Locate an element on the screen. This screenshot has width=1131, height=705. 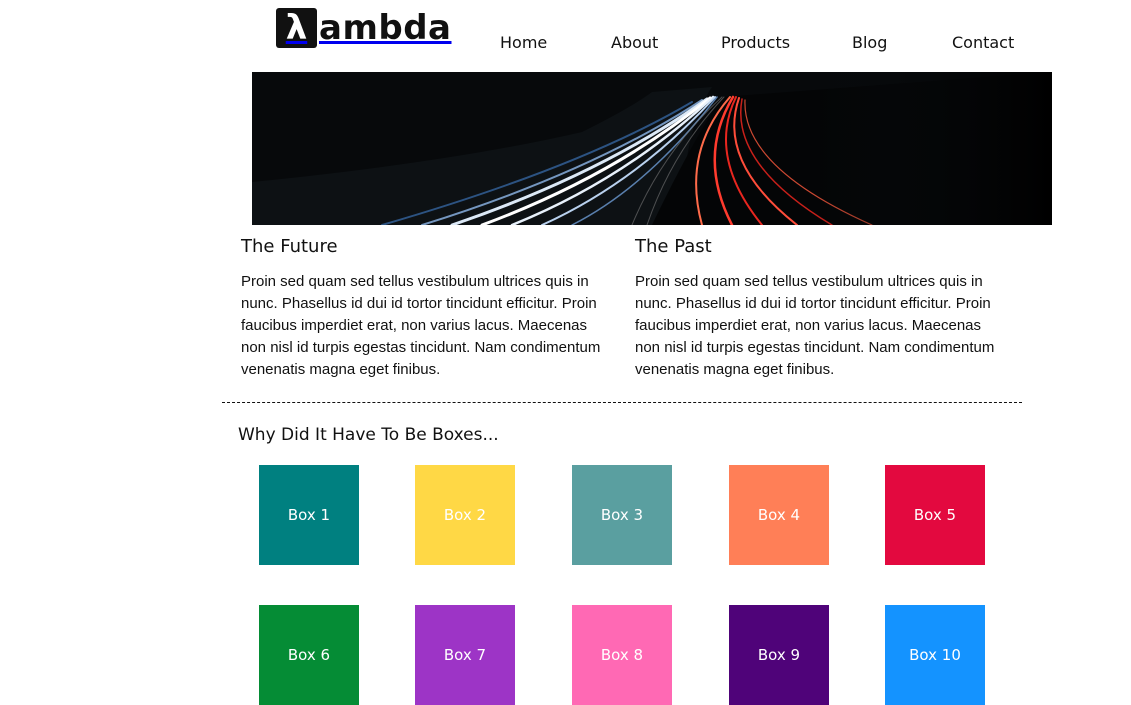
box-1: Box 1 is located at coordinates (309, 515).